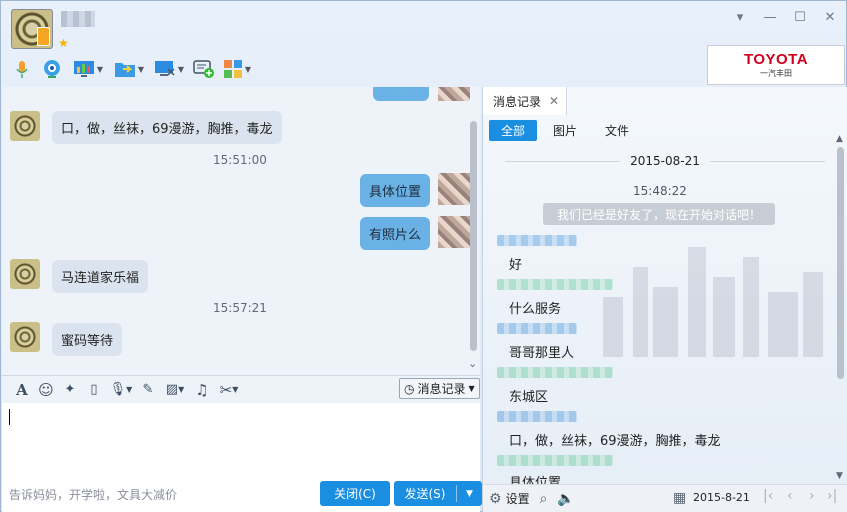 The height and width of the screenshot is (512, 847). I want to click on tab-message-history: 消息记录 ✕, so click(525, 101).